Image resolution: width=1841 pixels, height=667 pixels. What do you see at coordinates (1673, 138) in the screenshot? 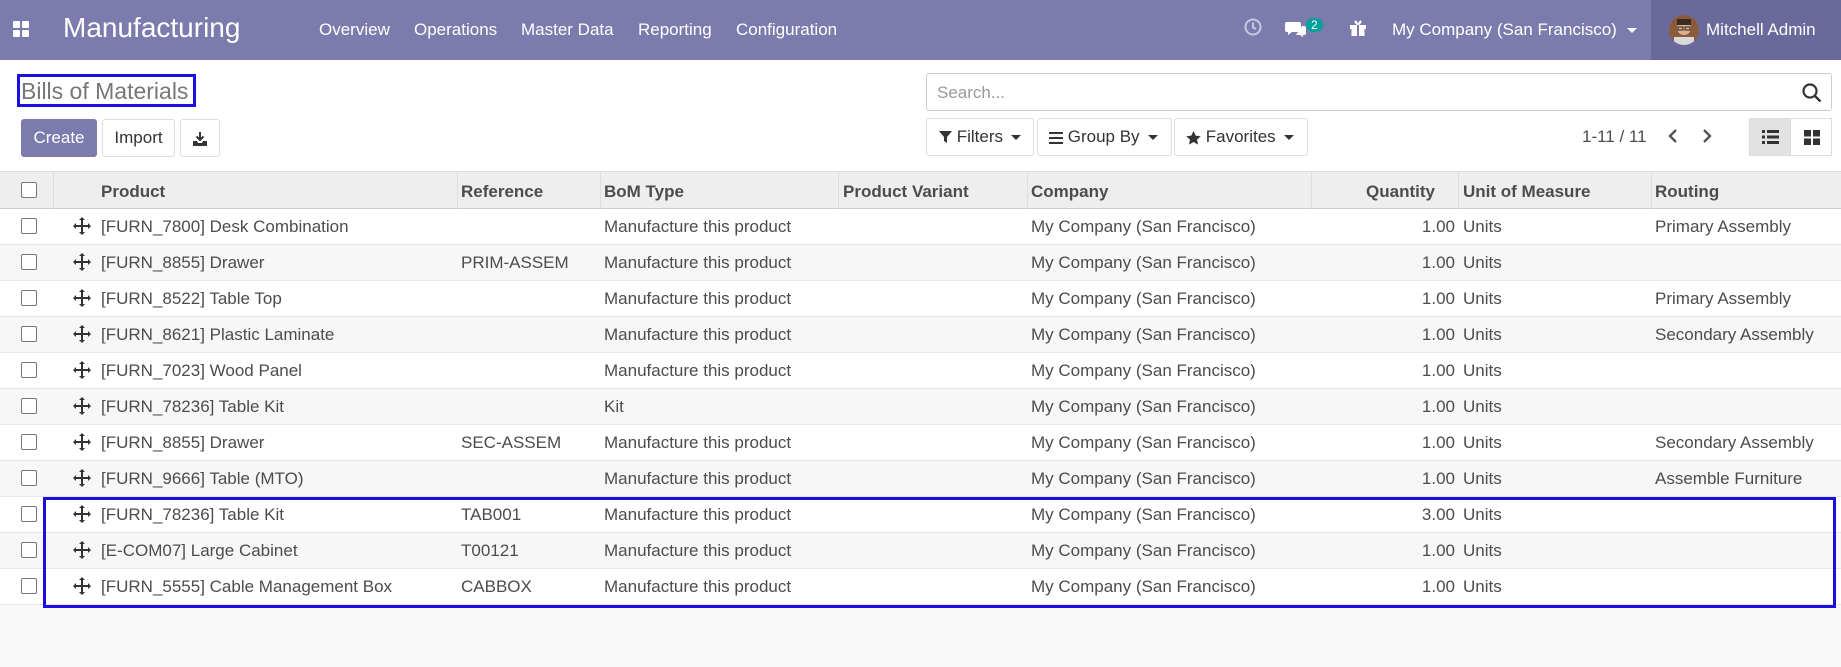
I see `pager-previous-icon` at bounding box center [1673, 138].